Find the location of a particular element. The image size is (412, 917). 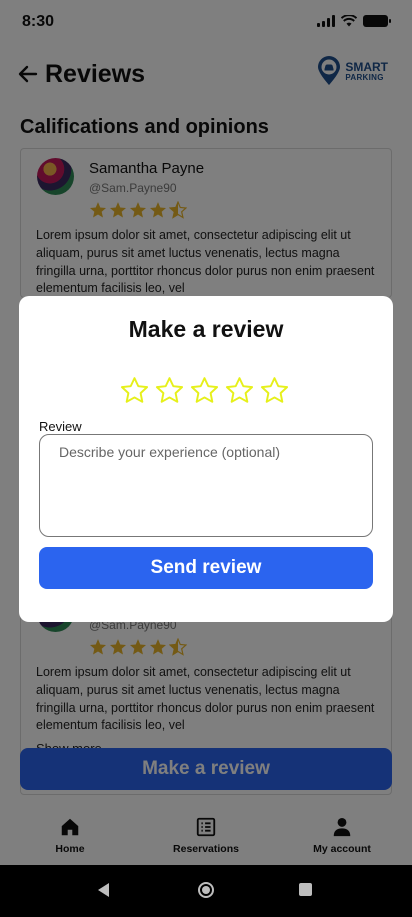

review-textarea is located at coordinates (206, 485).